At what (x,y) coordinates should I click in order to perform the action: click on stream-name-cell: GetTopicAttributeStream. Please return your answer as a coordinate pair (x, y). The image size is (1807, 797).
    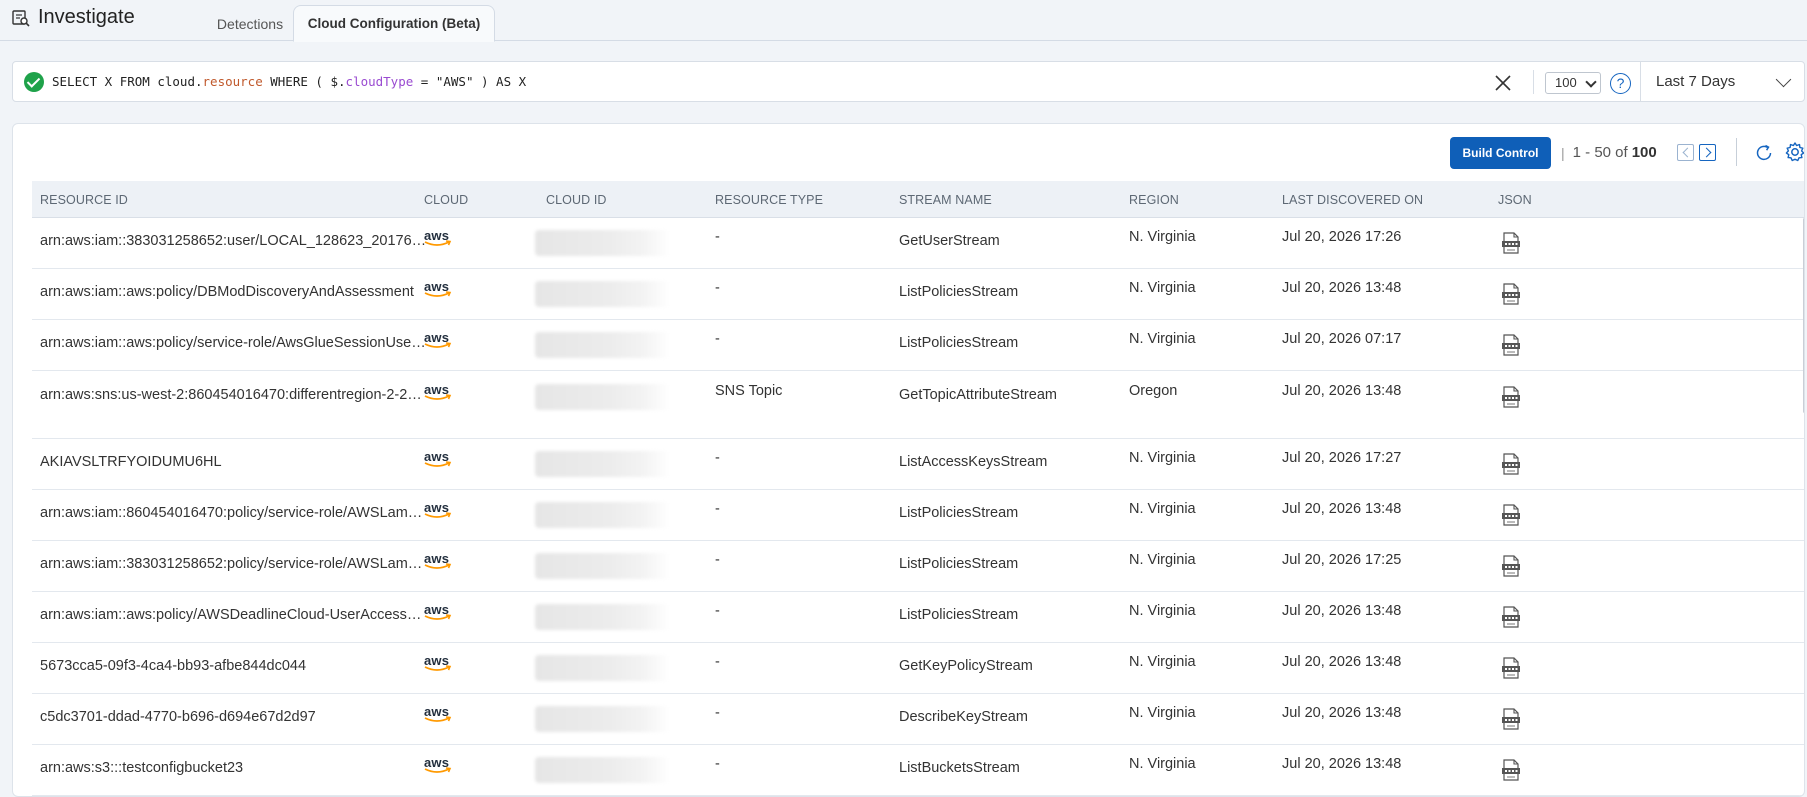
    Looking at the image, I should click on (978, 395).